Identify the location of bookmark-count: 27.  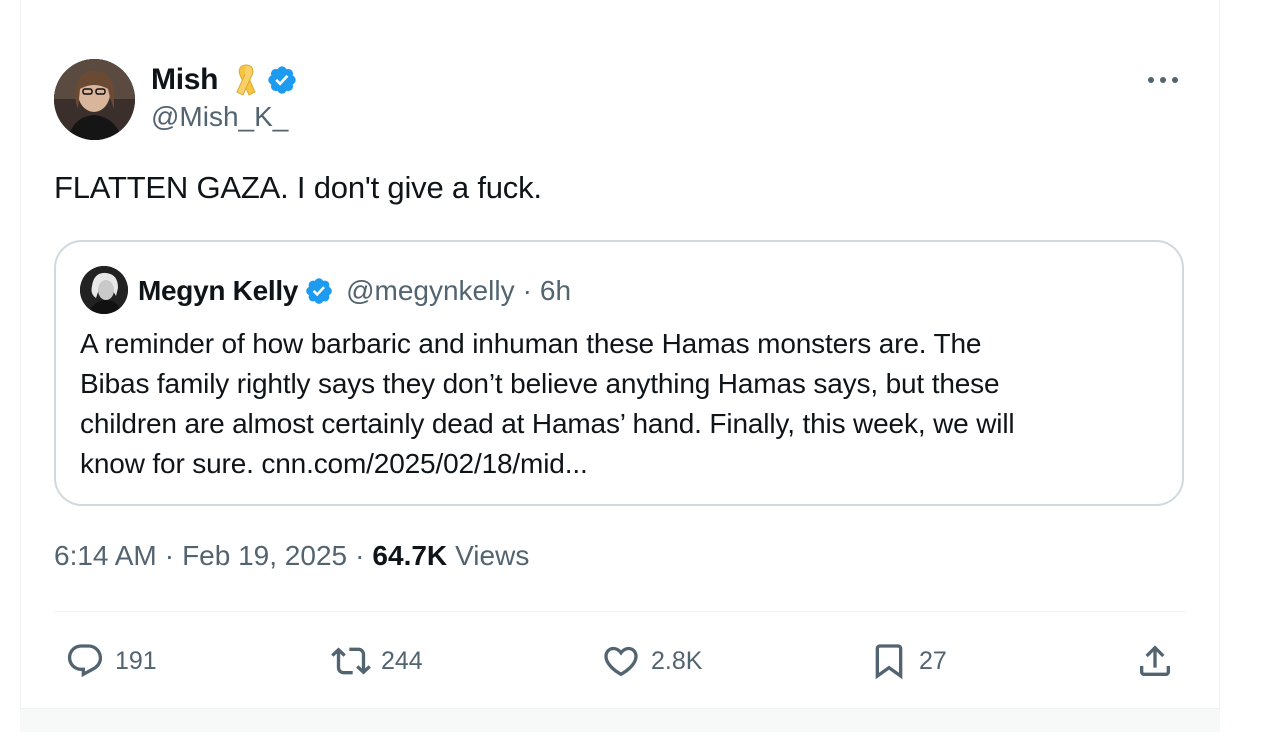
(933, 660).